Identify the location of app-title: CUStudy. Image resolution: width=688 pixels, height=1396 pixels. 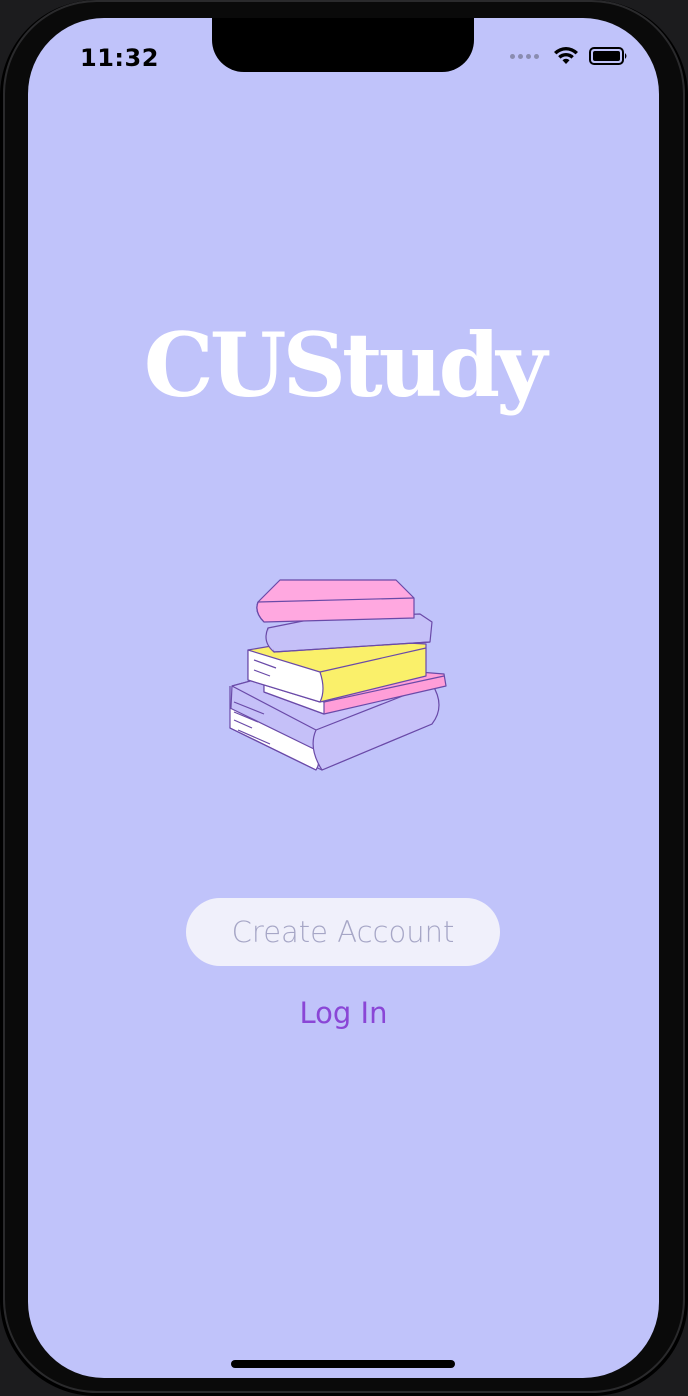
(345, 365).